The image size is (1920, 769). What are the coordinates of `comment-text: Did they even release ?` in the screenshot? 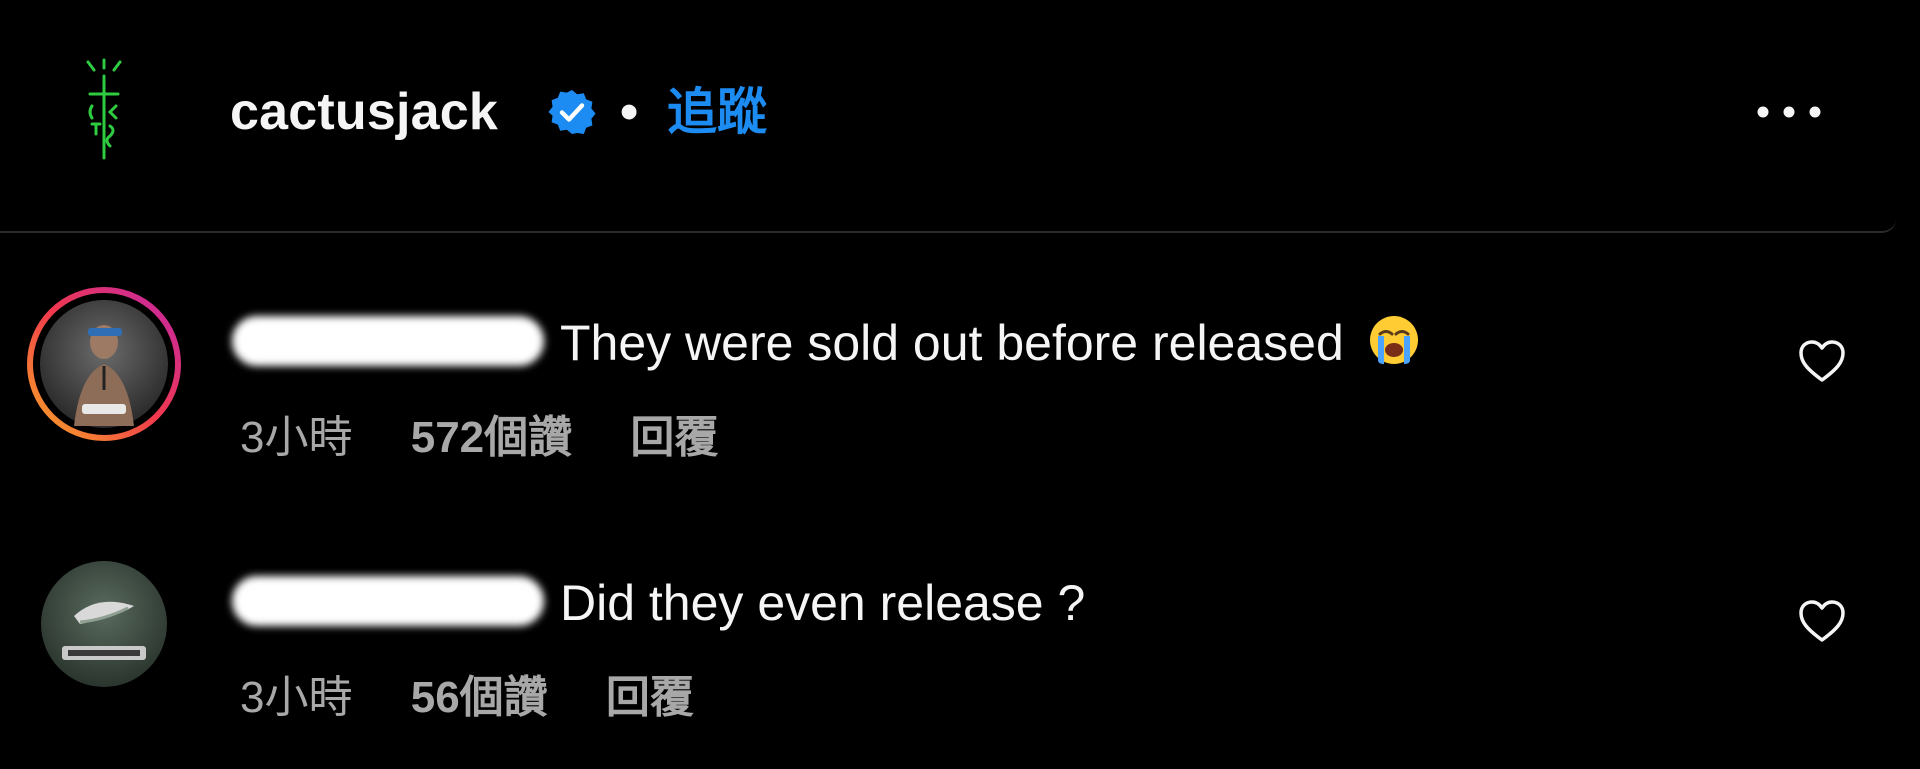 It's located at (822, 603).